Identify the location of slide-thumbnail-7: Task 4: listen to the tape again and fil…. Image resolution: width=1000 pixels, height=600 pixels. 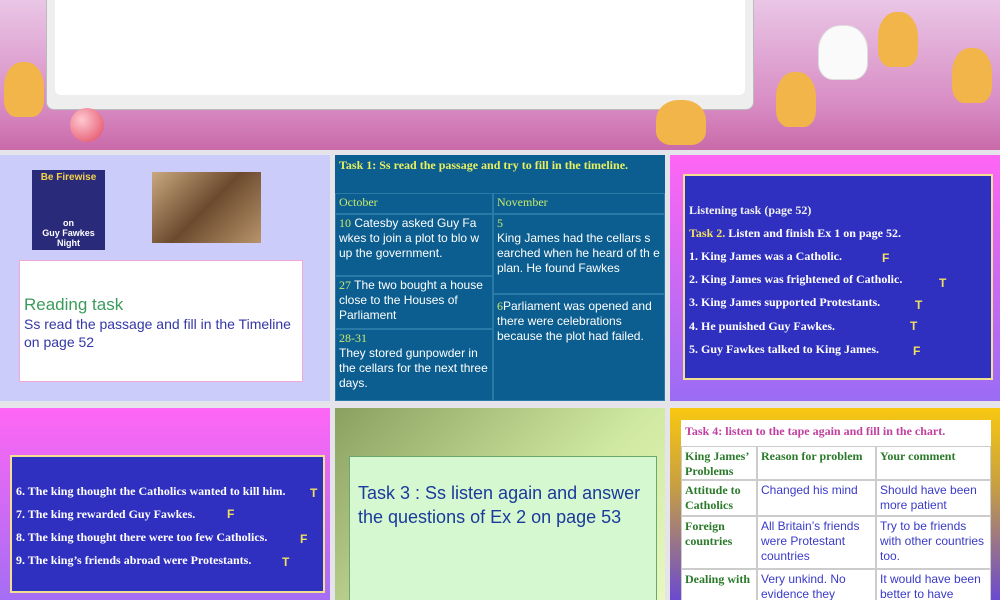
(835, 504).